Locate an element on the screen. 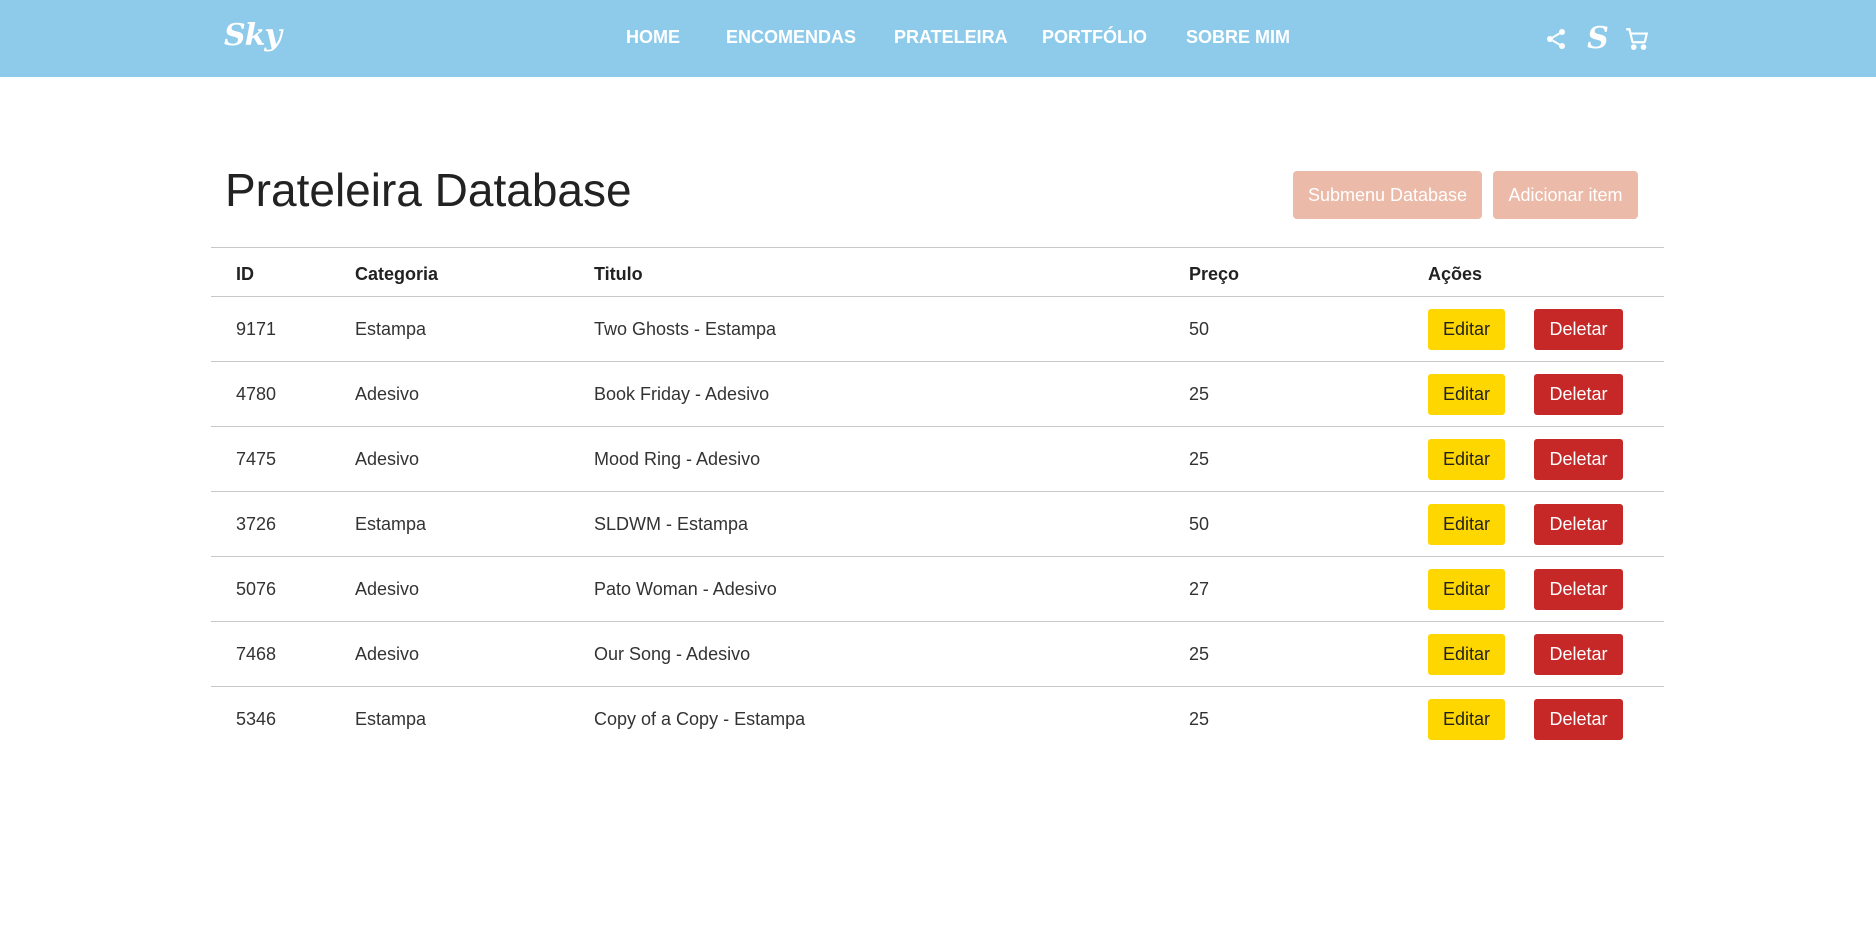  cell-preco: 27 is located at coordinates (1199, 589).